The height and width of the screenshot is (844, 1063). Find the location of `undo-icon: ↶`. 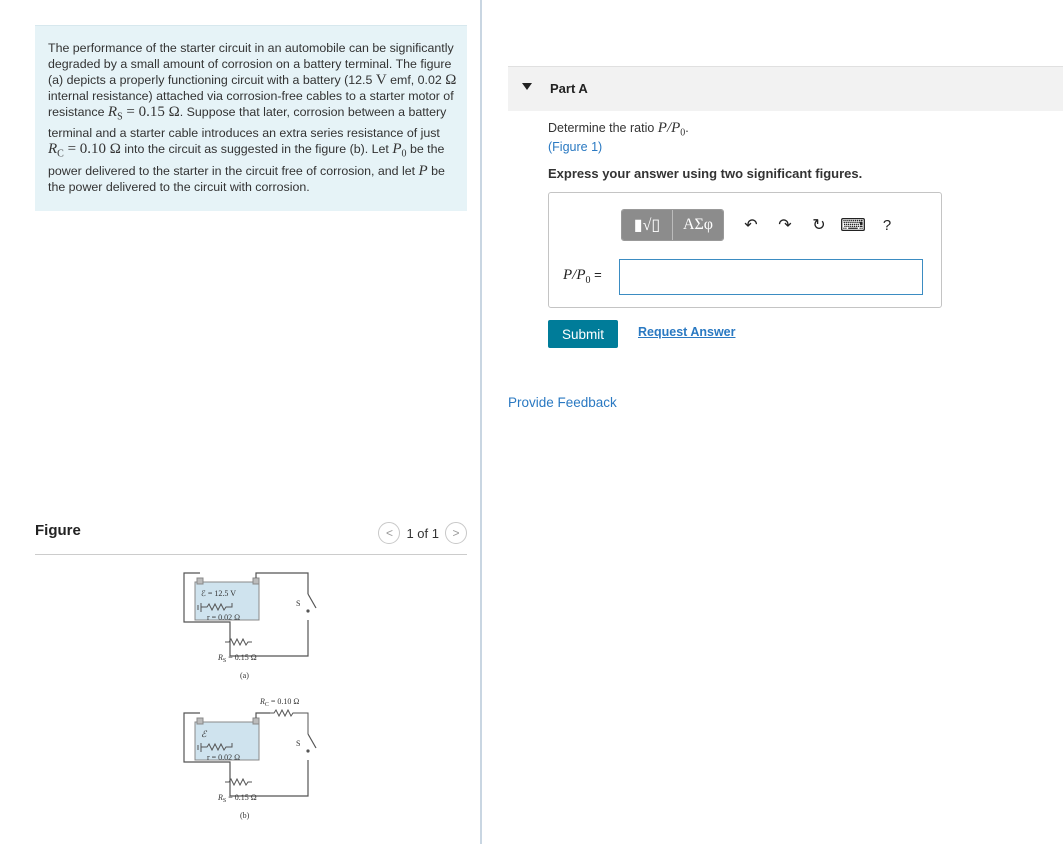

undo-icon: ↶ is located at coordinates (751, 225).